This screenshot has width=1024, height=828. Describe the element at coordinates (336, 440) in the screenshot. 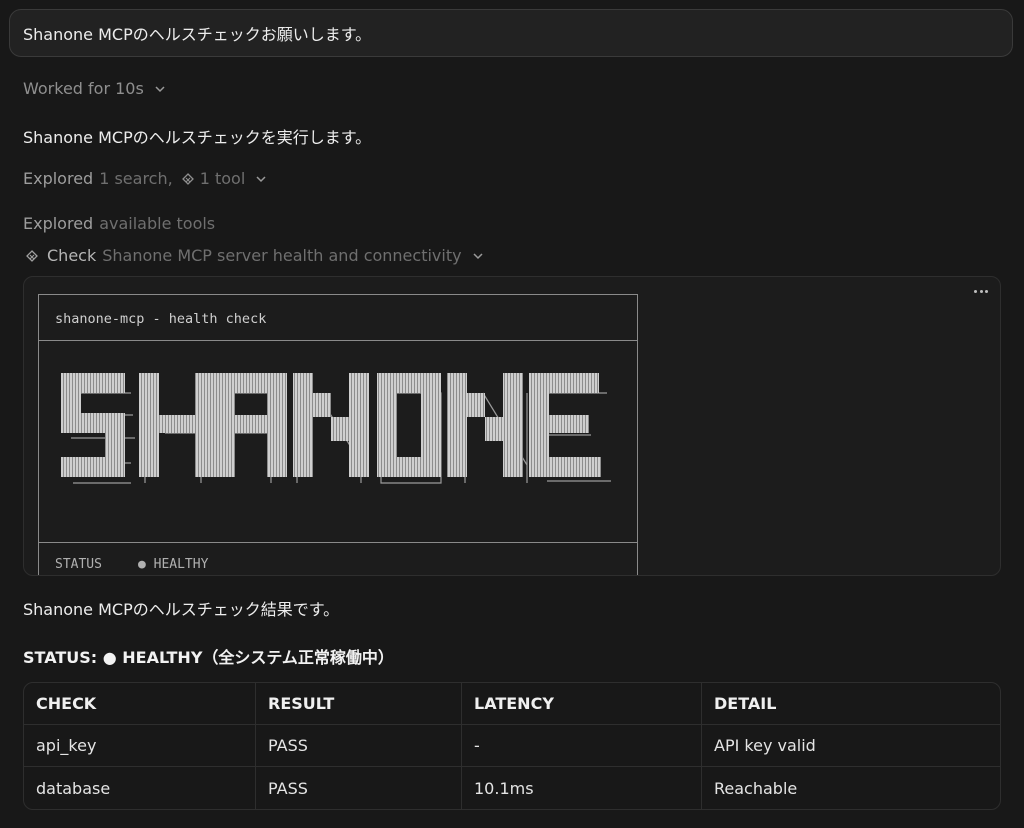

I see `shanone-banner-art` at that location.